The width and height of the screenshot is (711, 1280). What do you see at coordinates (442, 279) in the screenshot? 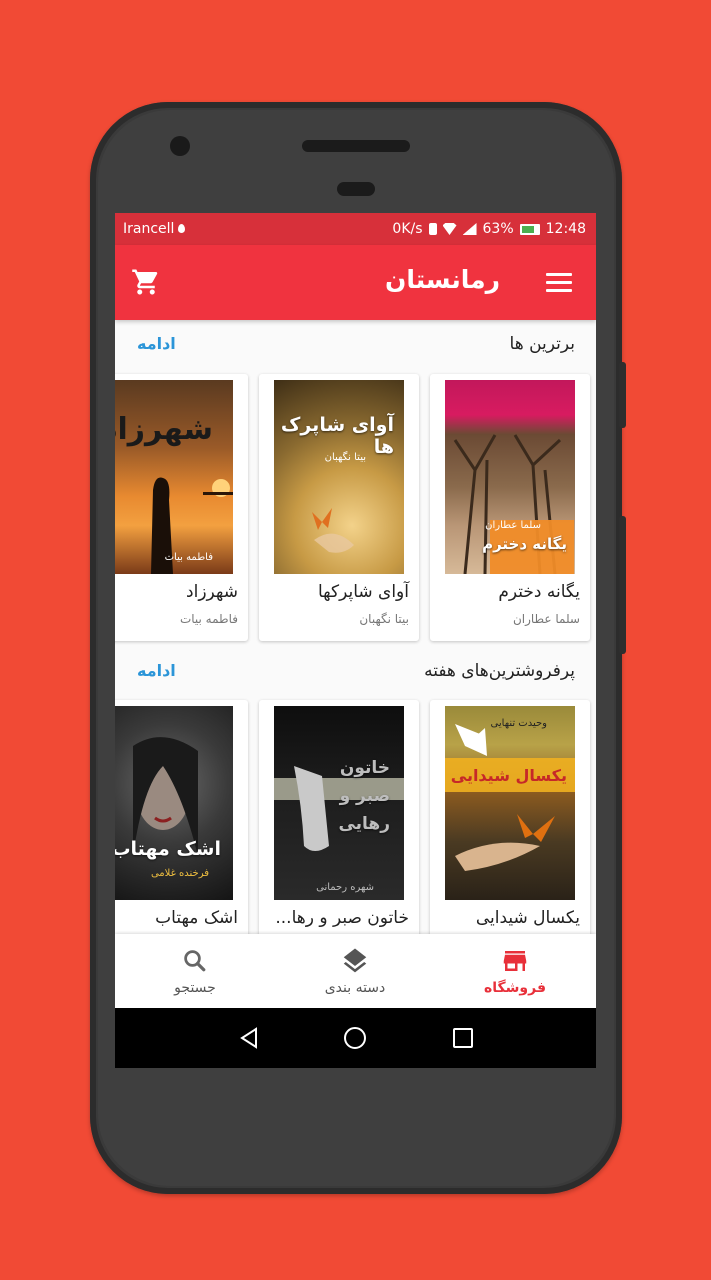
I see `app-title: رمانستان` at bounding box center [442, 279].